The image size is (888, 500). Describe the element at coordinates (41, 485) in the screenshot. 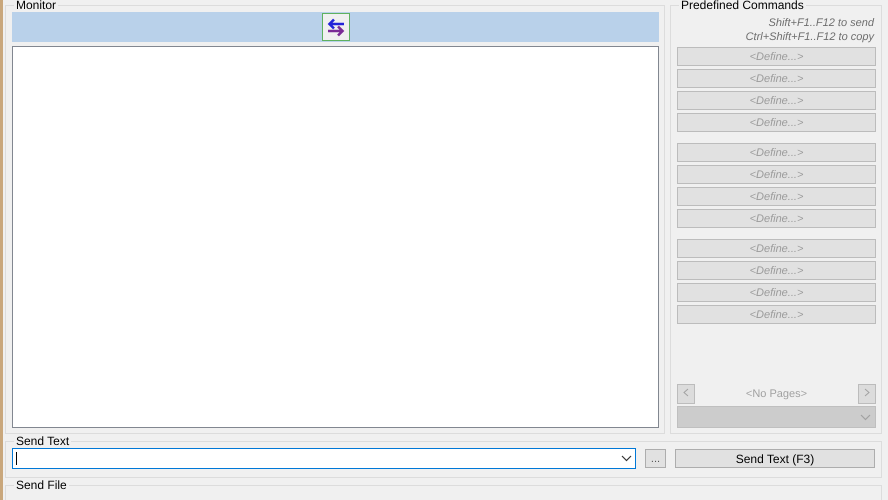

I see `group-title: Send File` at that location.